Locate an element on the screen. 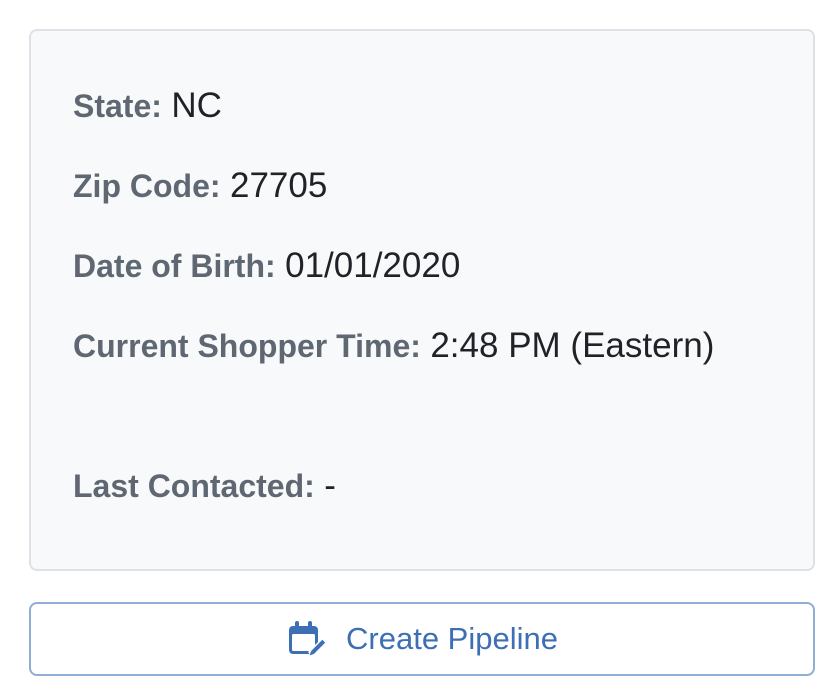 The width and height of the screenshot is (838, 700). current-shopper-time-label: Current Shopper Time: is located at coordinates (247, 346).